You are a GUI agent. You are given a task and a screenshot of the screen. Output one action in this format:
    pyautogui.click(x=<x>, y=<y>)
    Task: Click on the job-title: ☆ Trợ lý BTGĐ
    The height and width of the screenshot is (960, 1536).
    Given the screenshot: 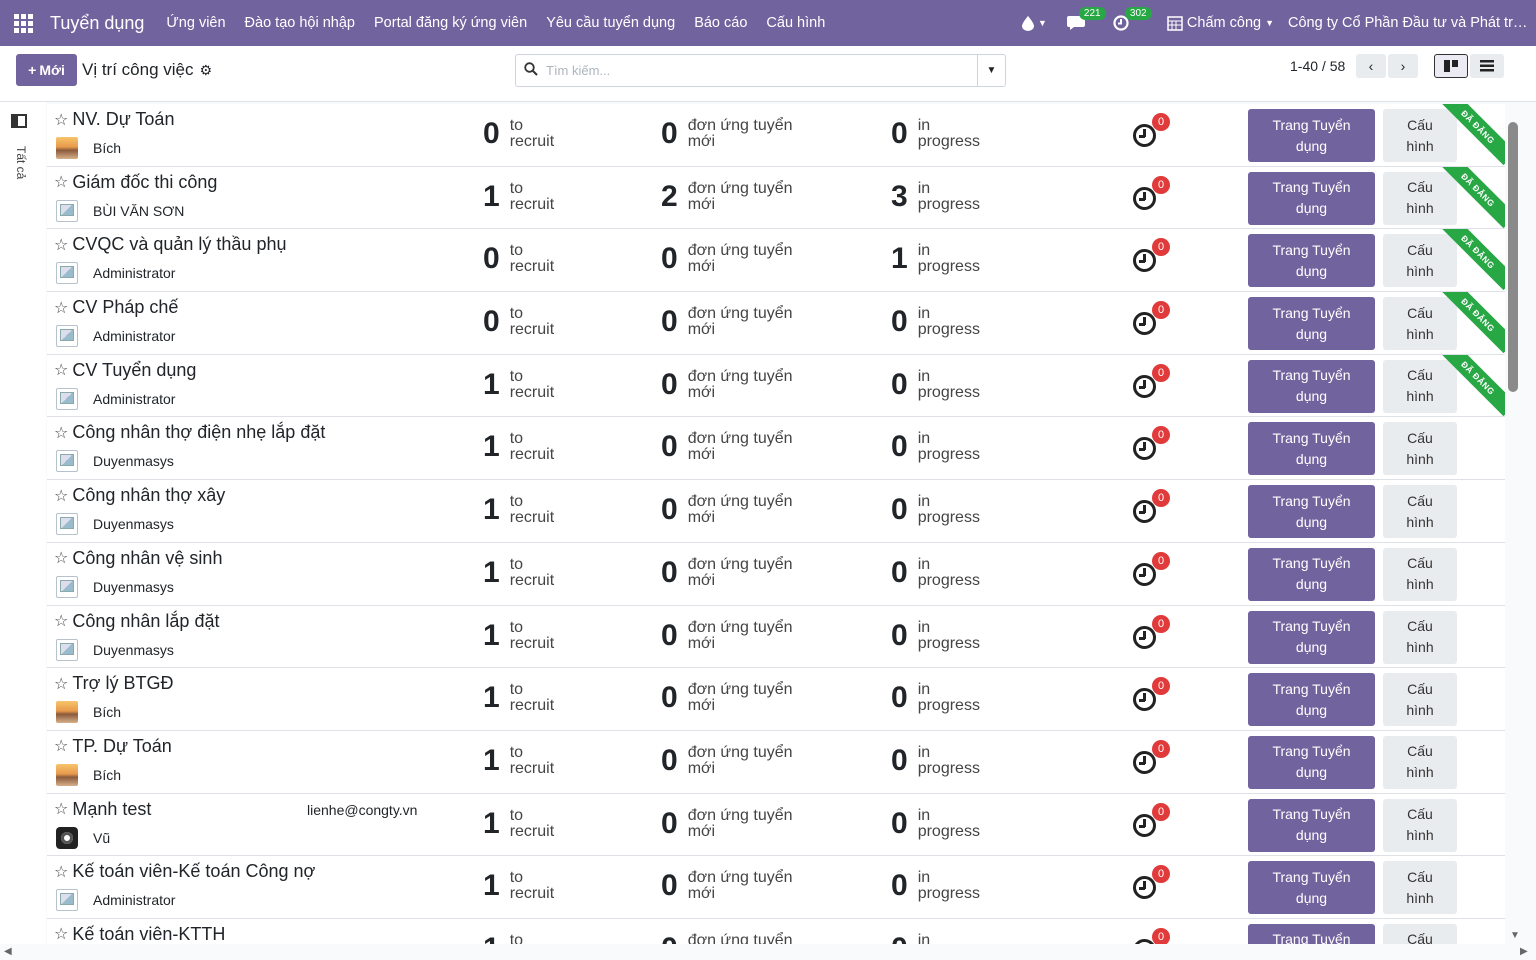 What is the action you would take?
    pyautogui.click(x=113, y=683)
    